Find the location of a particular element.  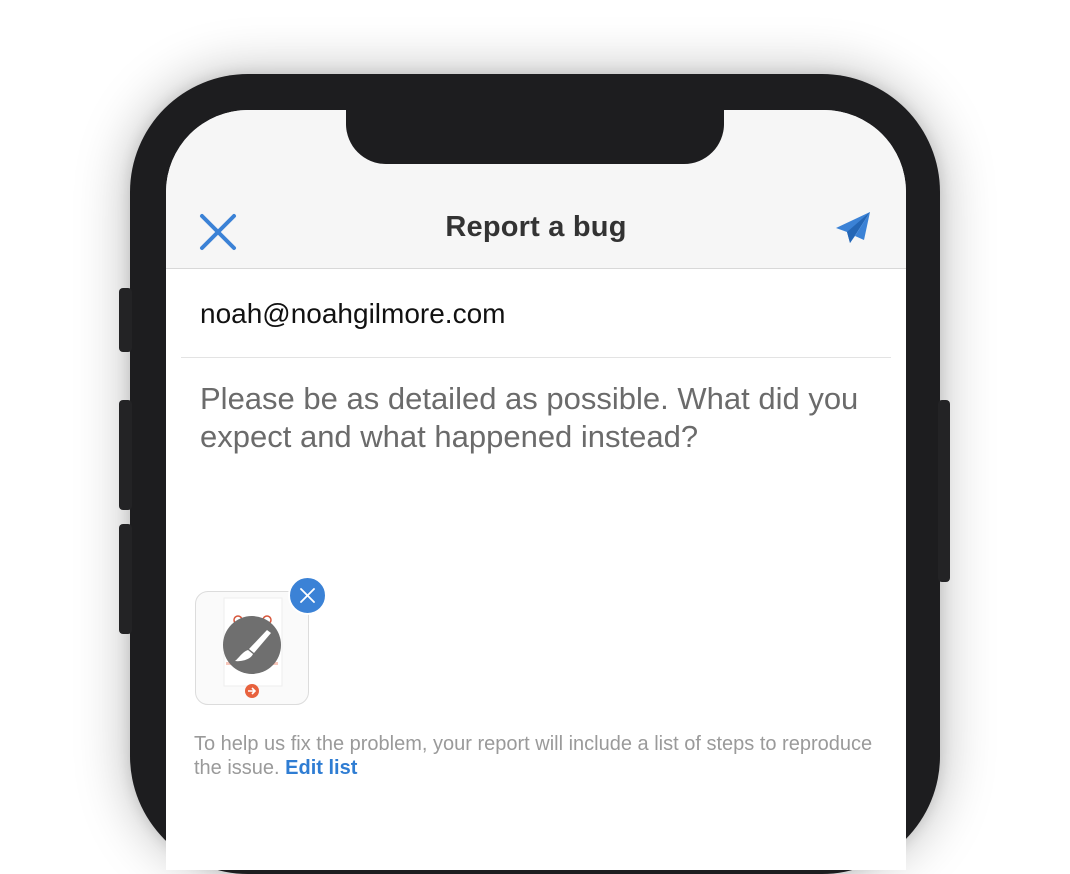

send-button is located at coordinates (853, 228).